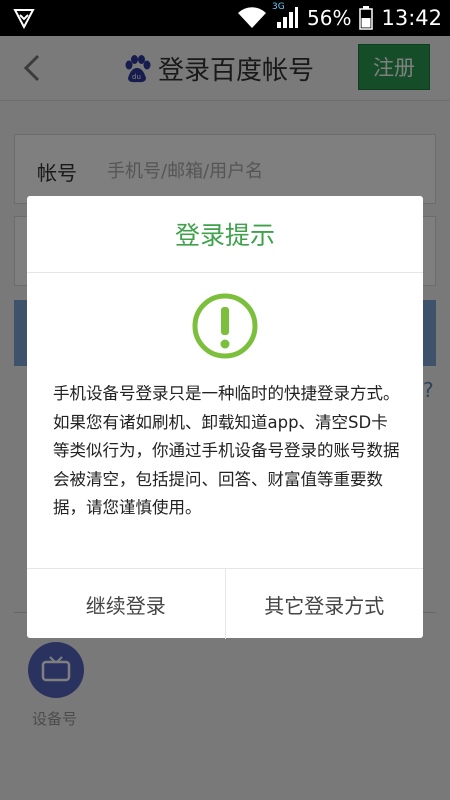 This screenshot has height=800, width=450. What do you see at coordinates (24, 19) in the screenshot?
I see `shield-icon` at bounding box center [24, 19].